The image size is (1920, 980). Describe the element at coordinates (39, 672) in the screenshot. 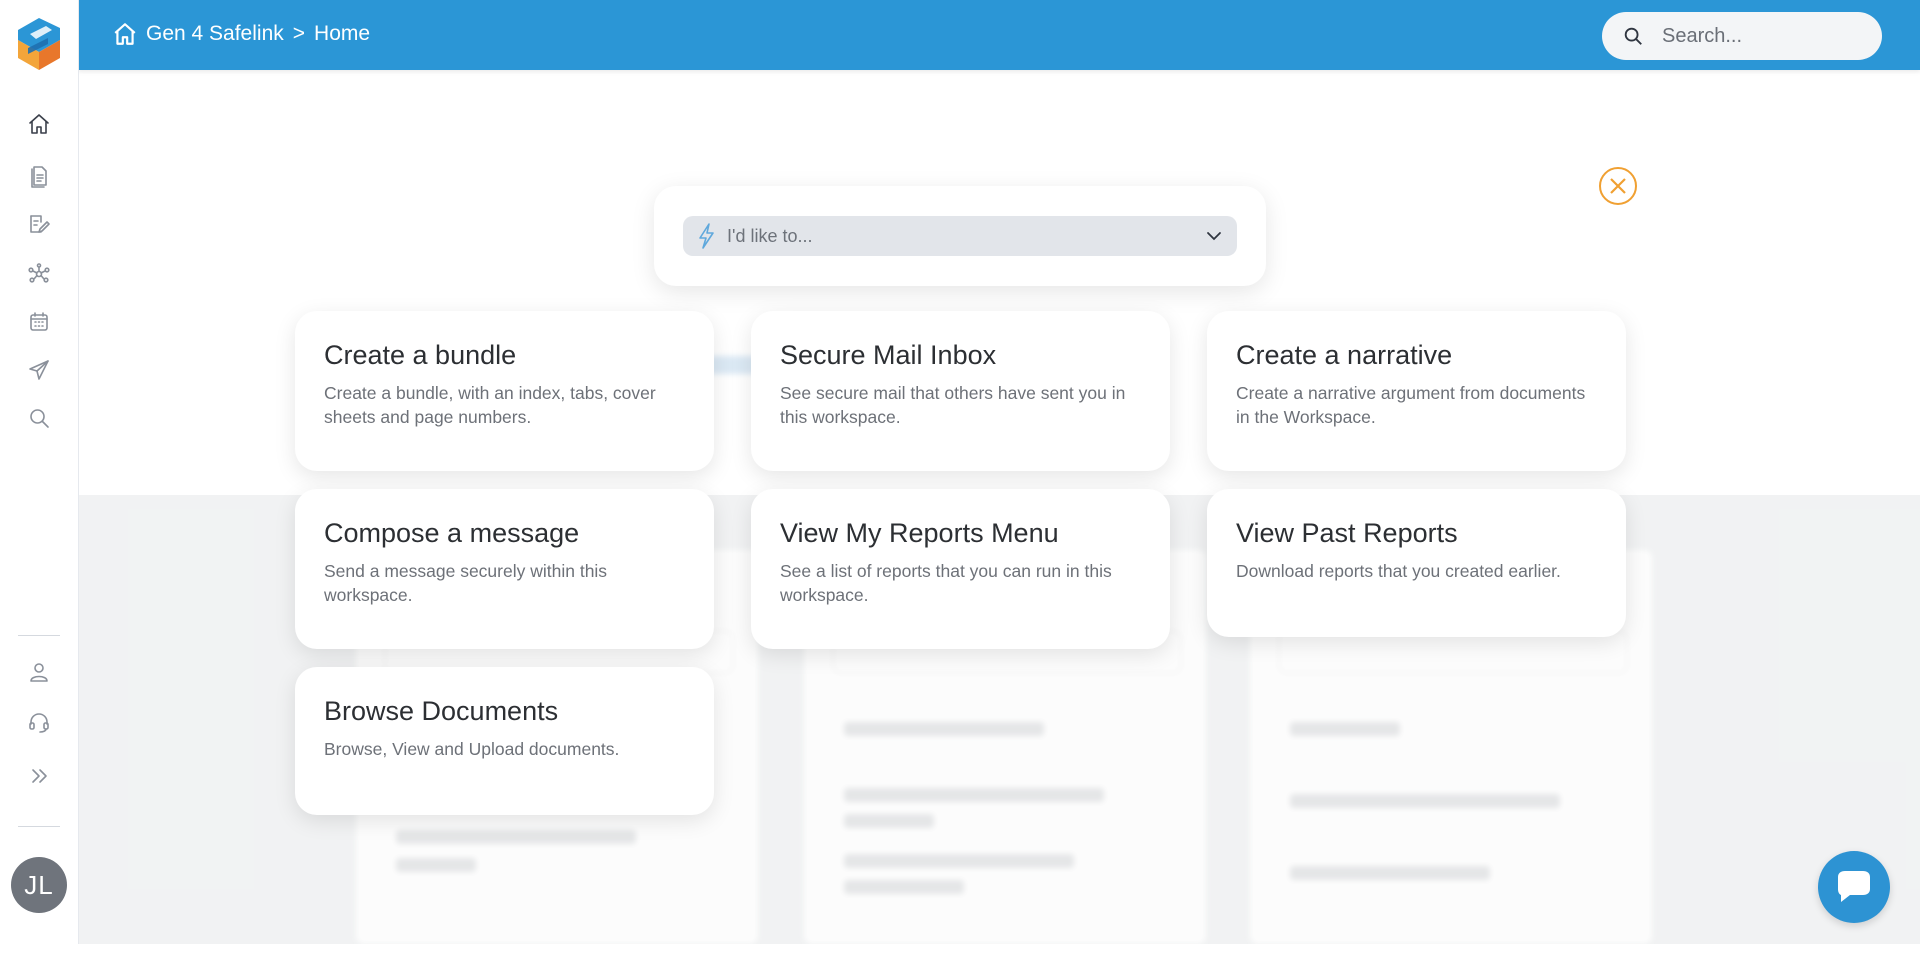

I see `user-icon` at that location.